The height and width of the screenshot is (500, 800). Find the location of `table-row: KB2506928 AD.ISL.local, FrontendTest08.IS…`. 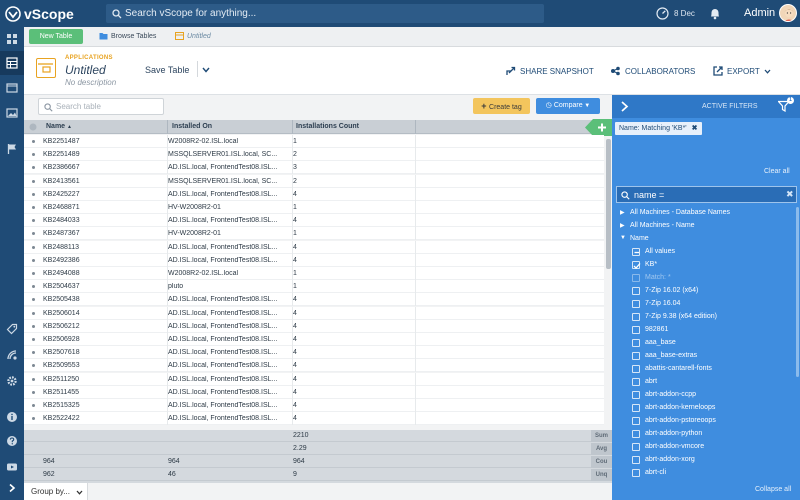

table-row: KB2506928 AD.ISL.local, FrontendTest08.IS… is located at coordinates (314, 339).